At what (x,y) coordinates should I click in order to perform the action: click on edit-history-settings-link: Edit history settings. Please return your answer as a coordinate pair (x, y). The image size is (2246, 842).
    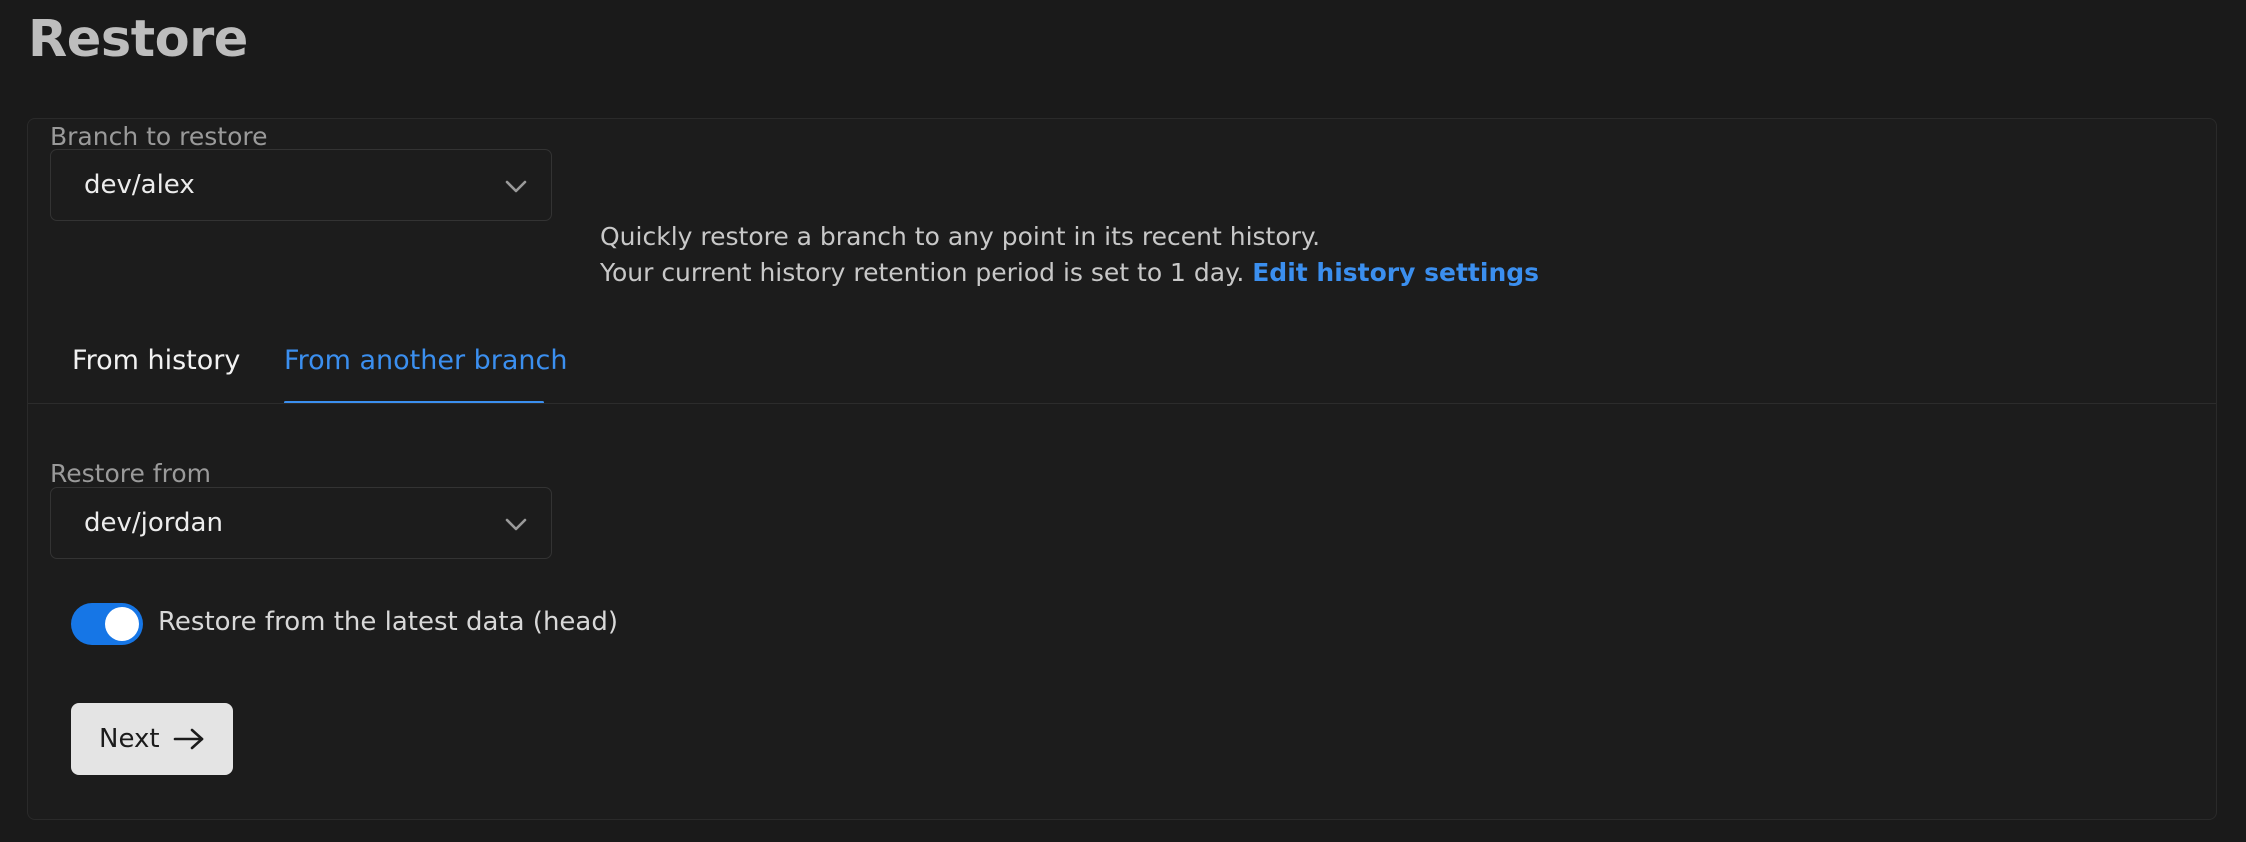
    Looking at the image, I should click on (1395, 272).